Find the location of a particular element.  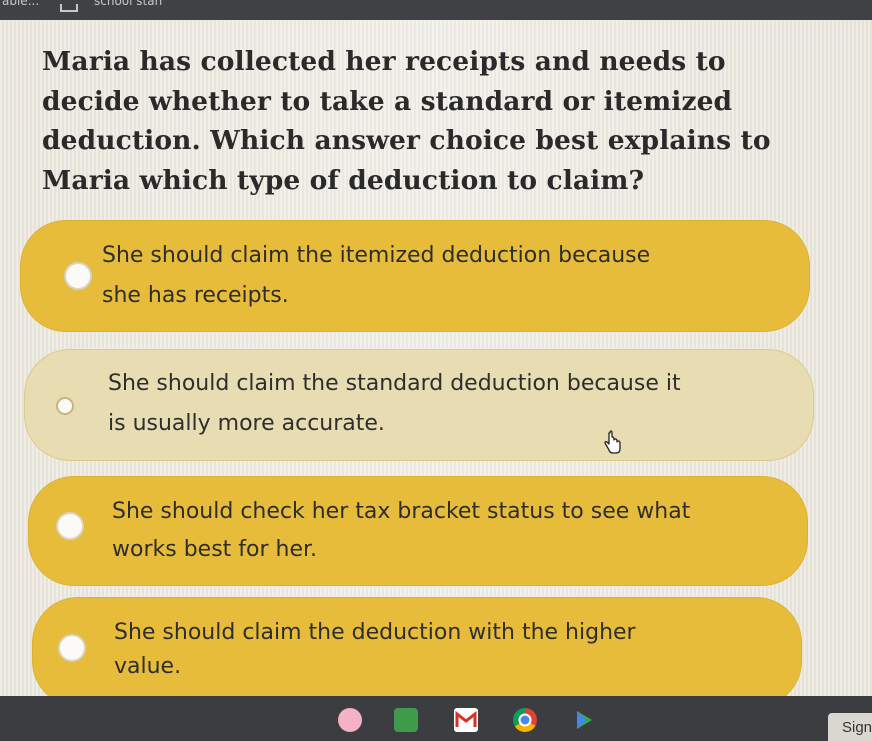

hand-cursor-icon is located at coordinates (612, 442).